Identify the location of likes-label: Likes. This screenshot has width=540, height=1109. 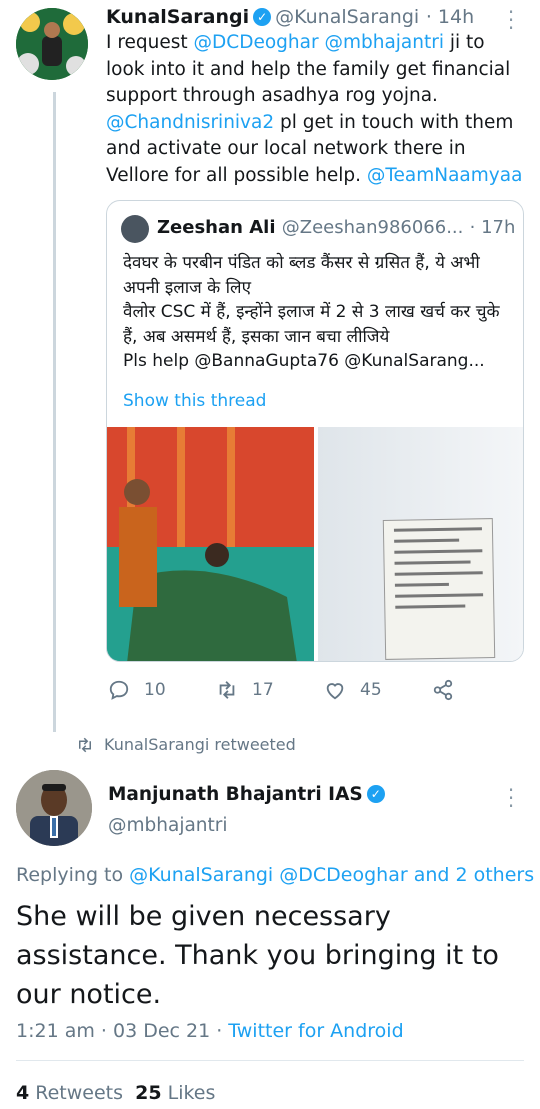
(189, 1093).